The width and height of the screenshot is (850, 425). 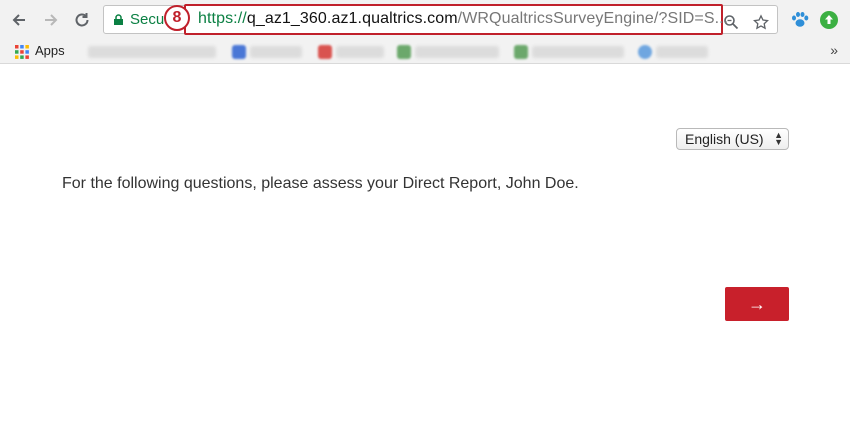 I want to click on forward-button, so click(x=51, y=20).